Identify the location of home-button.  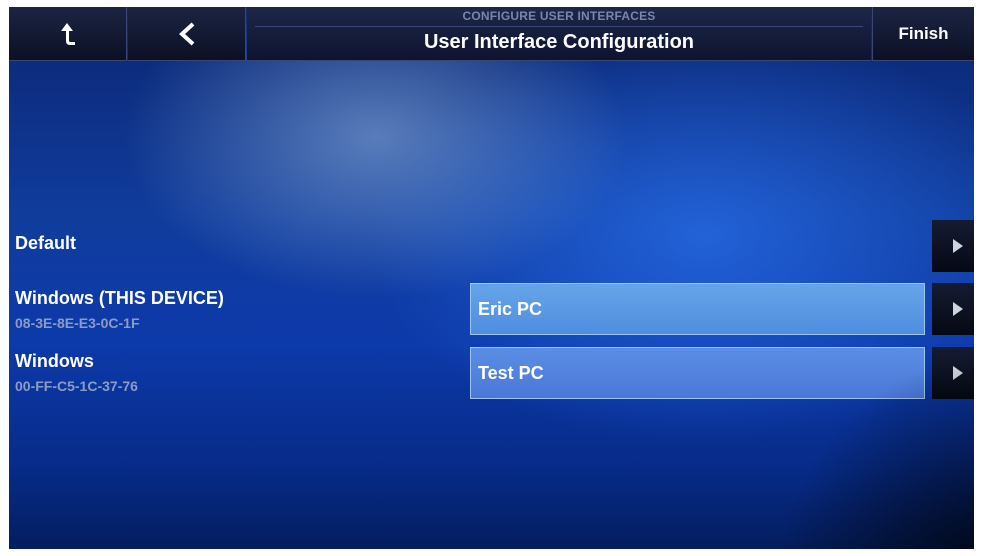
(68, 34).